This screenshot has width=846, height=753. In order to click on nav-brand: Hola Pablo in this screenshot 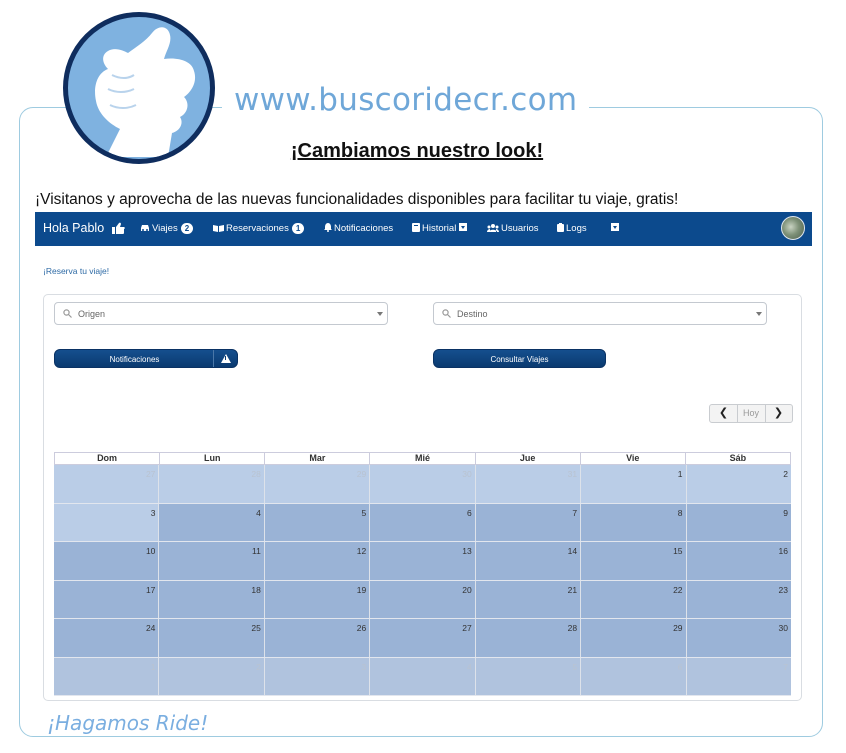, I will do `click(84, 229)`.